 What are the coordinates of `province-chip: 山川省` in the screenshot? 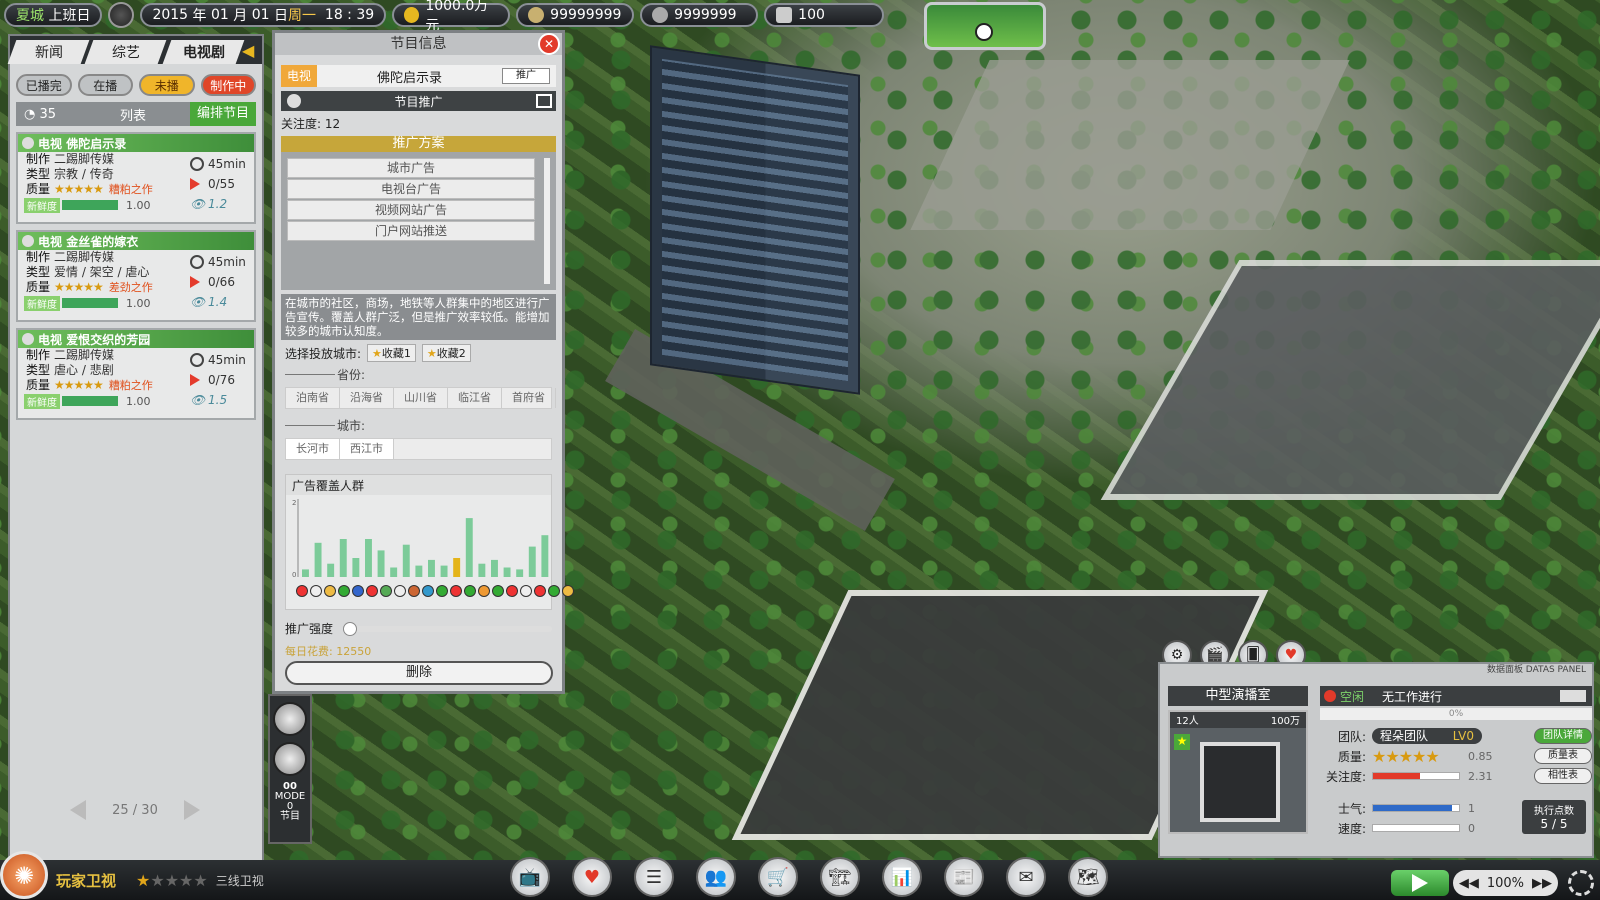 It's located at (421, 398).